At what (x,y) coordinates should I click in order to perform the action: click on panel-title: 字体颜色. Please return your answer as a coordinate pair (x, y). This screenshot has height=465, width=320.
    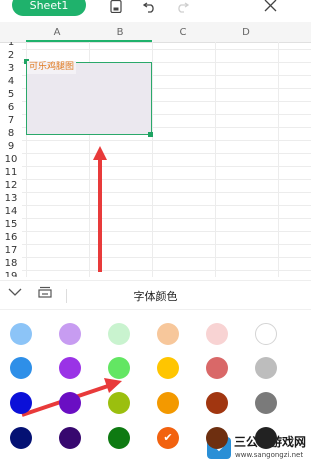
    Looking at the image, I should click on (155, 296).